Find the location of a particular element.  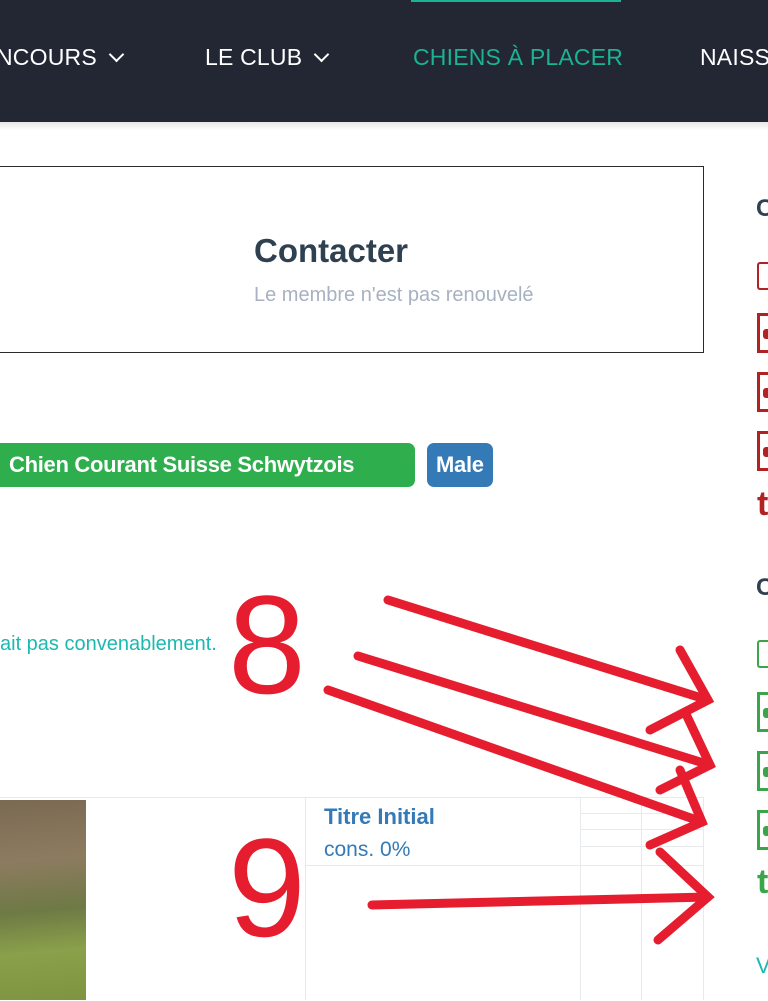

nav-item-naissances: NAISS is located at coordinates (734, 57).